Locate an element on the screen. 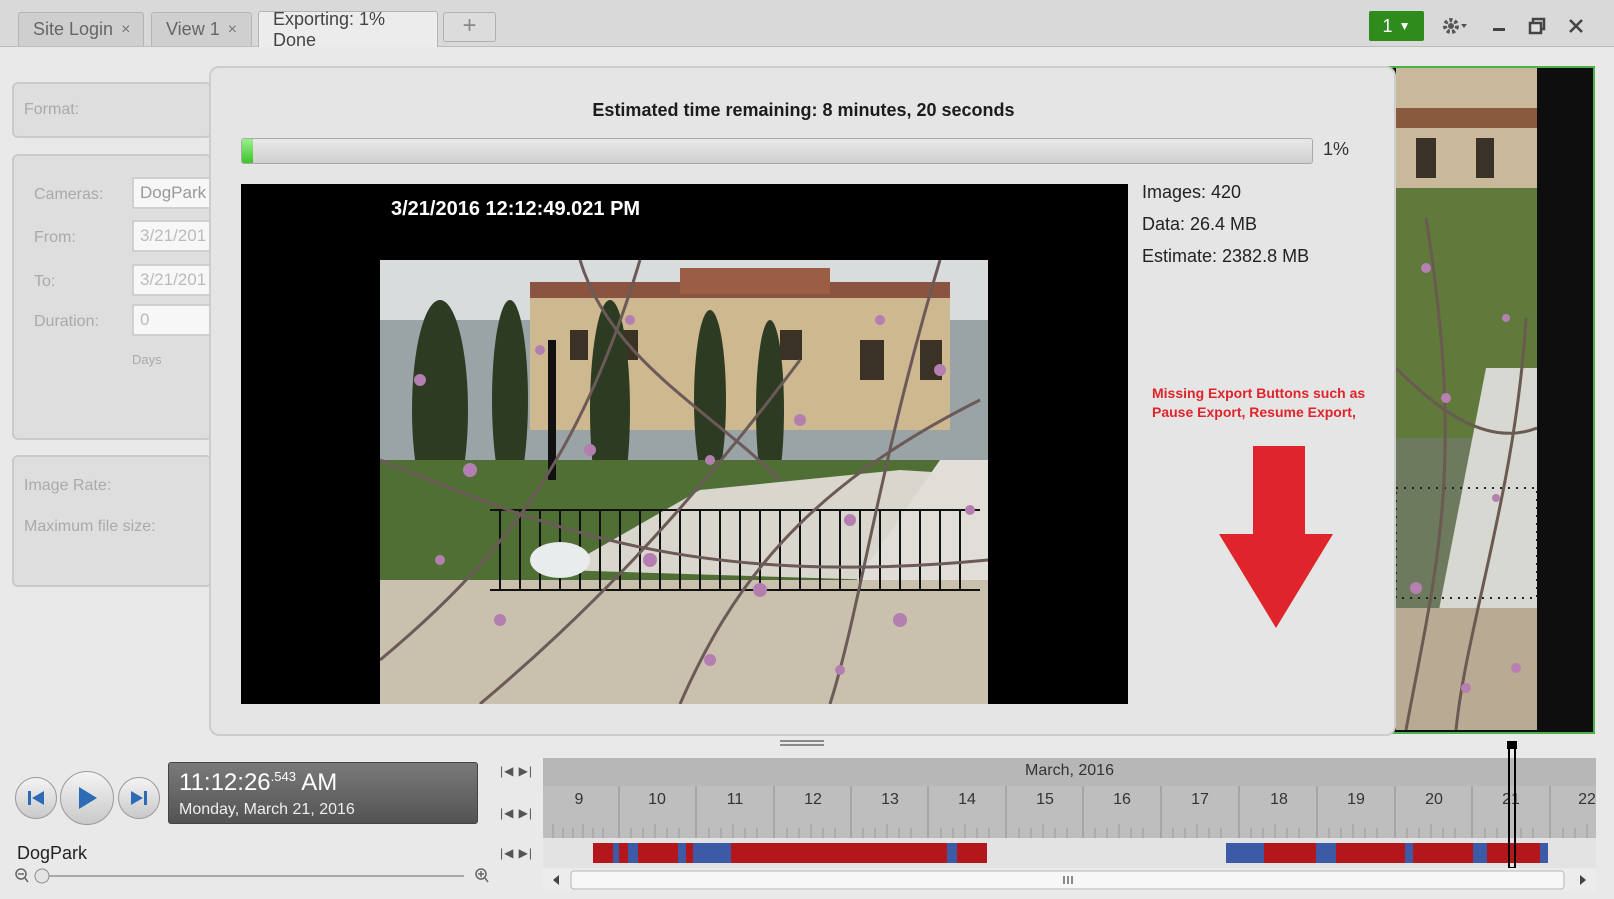 The width and height of the screenshot is (1614, 899). from-label: From: is located at coordinates (55, 237).